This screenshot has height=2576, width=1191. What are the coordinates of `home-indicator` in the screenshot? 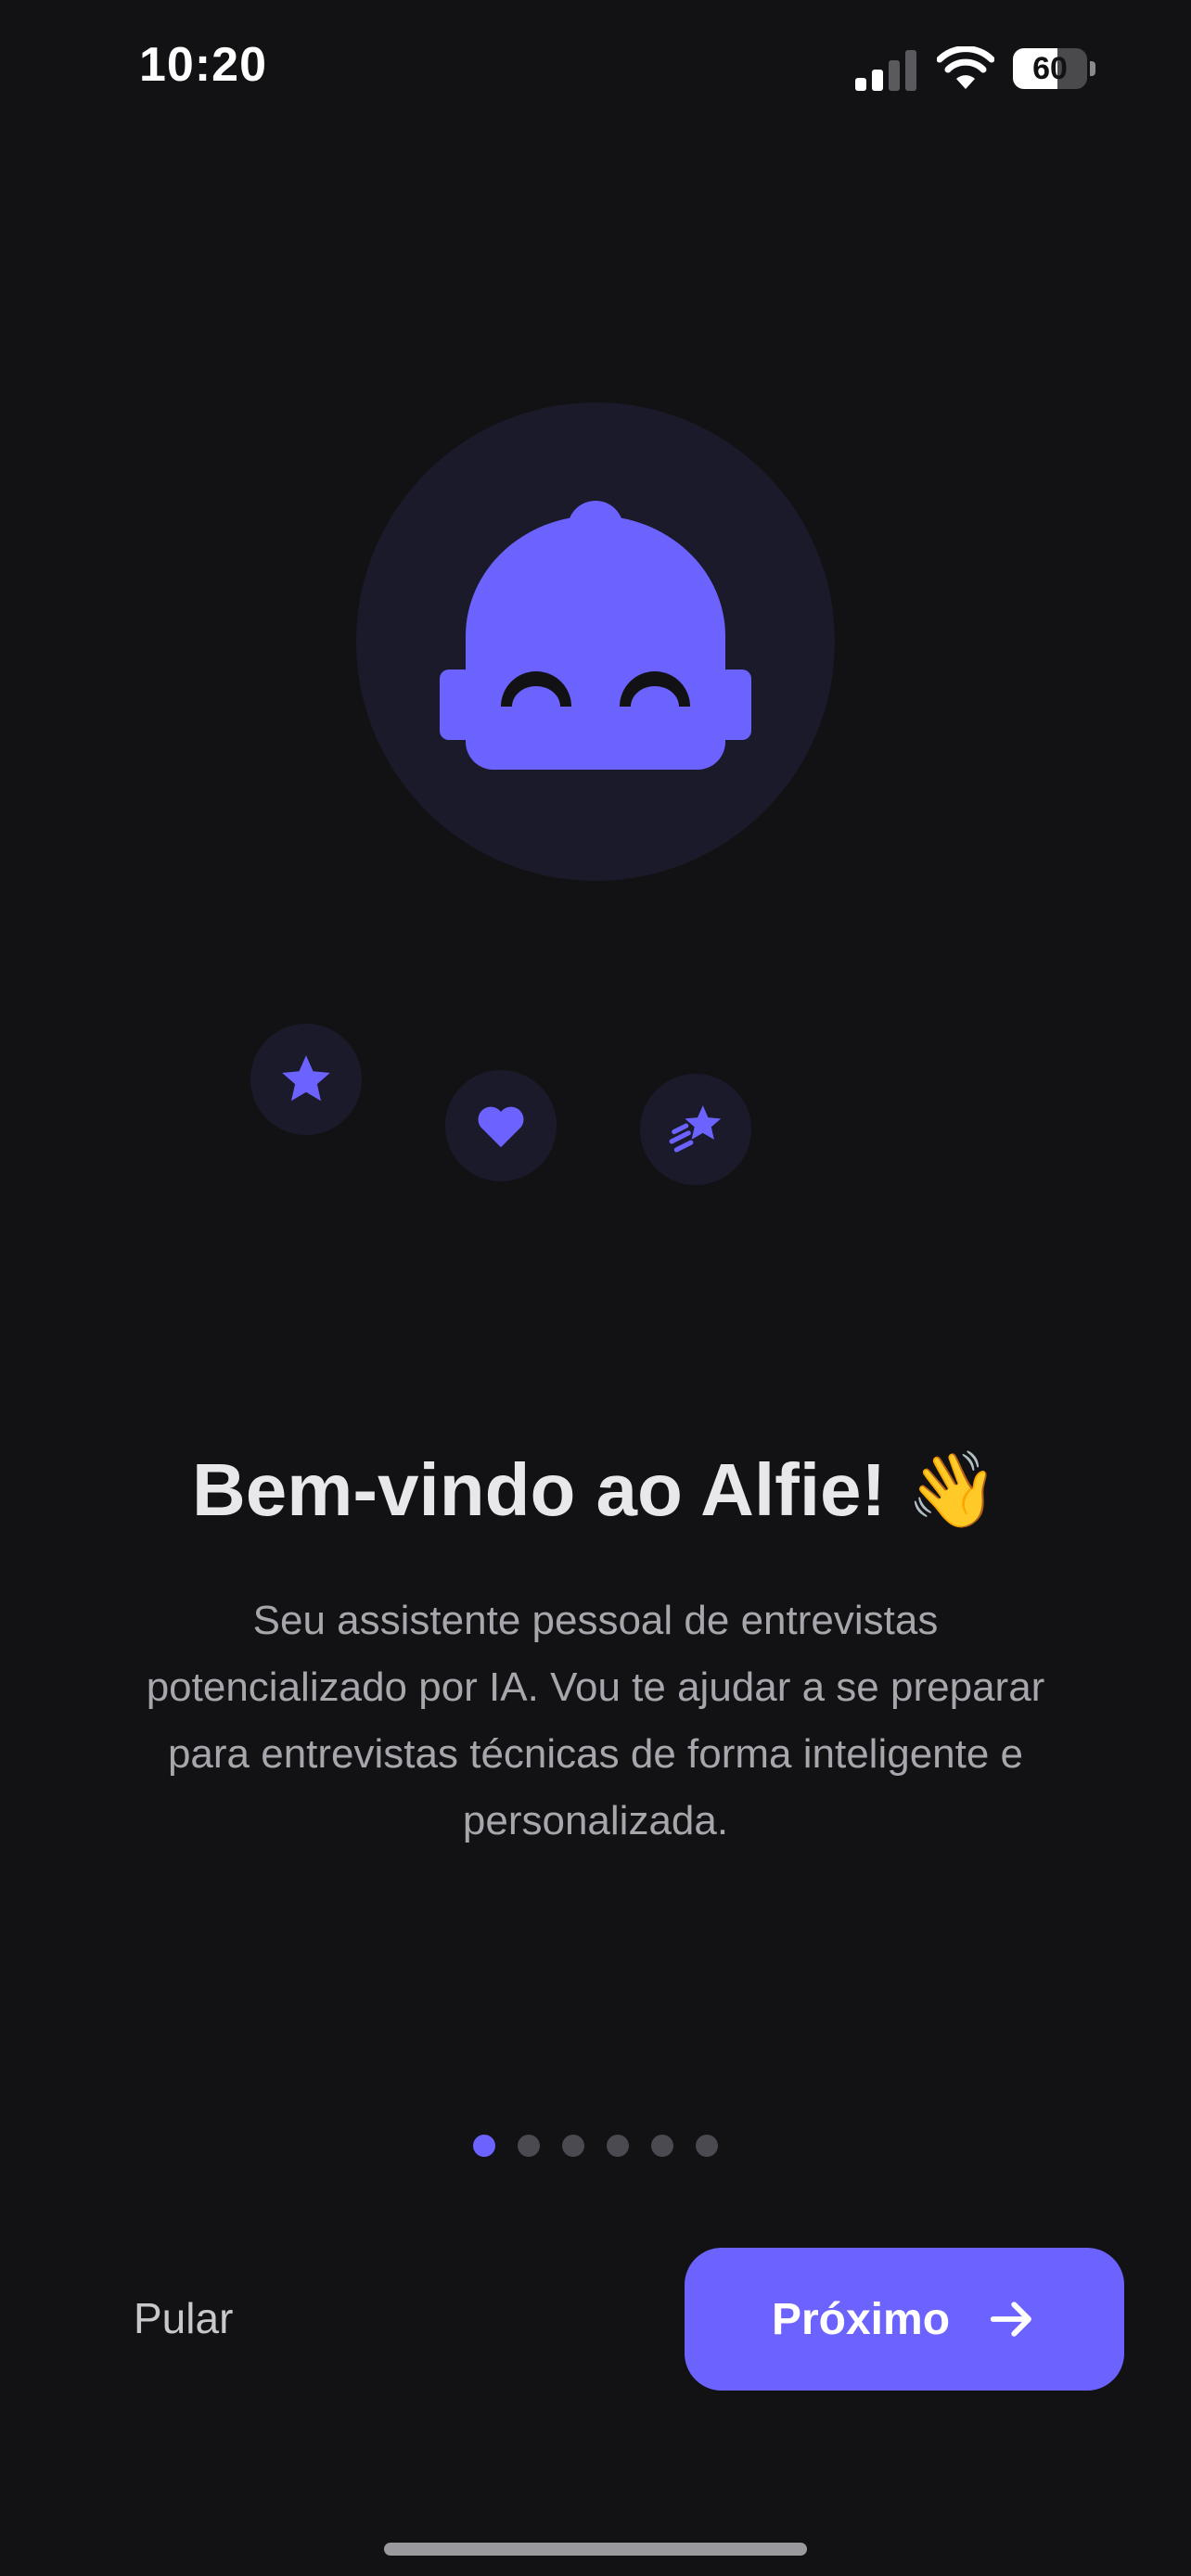 It's located at (595, 2549).